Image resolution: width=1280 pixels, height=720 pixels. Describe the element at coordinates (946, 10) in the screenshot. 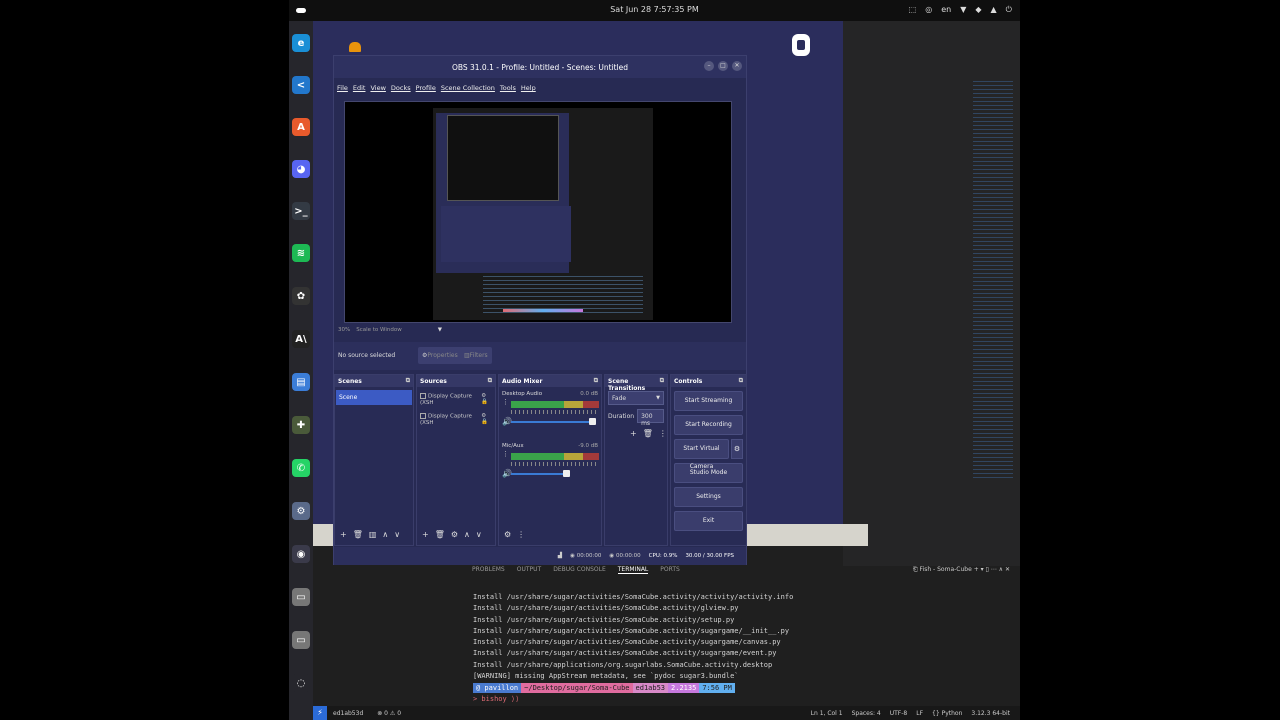

I see `tray-item: en` at that location.